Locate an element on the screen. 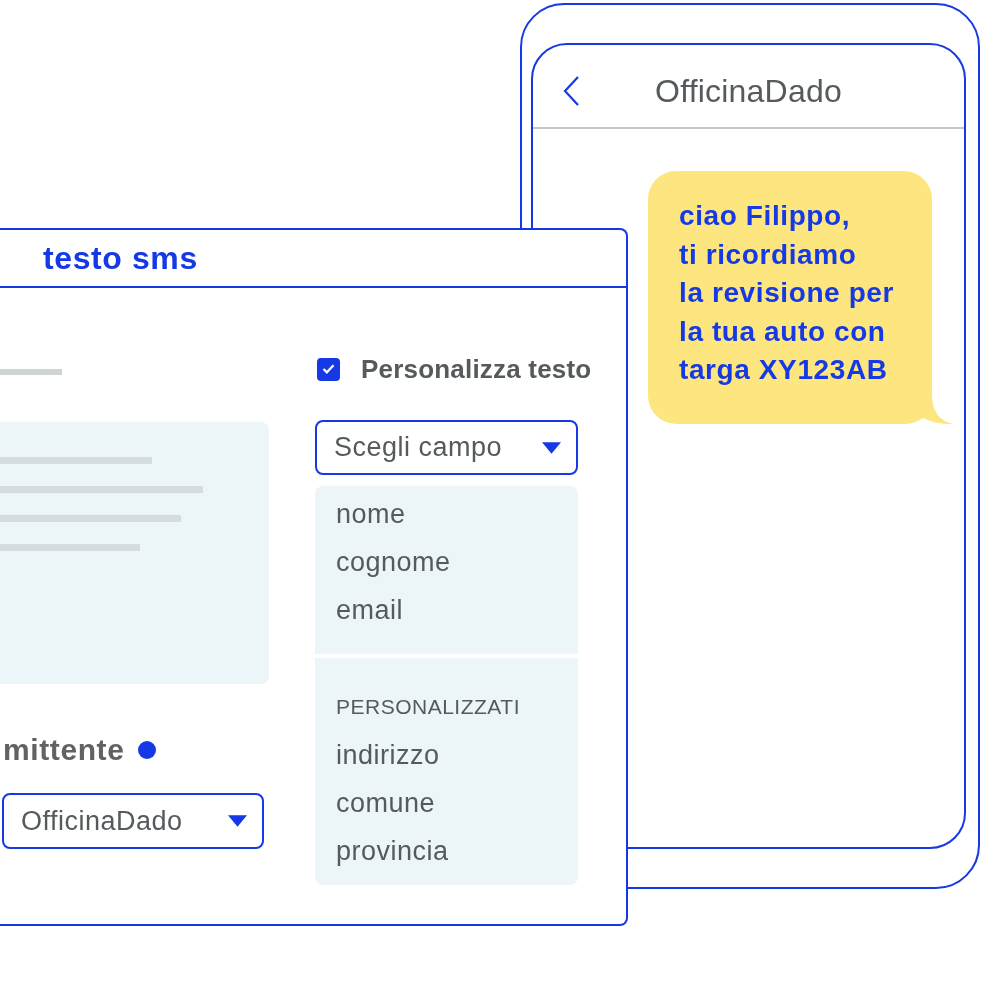  menu-item: nome is located at coordinates (446, 514).